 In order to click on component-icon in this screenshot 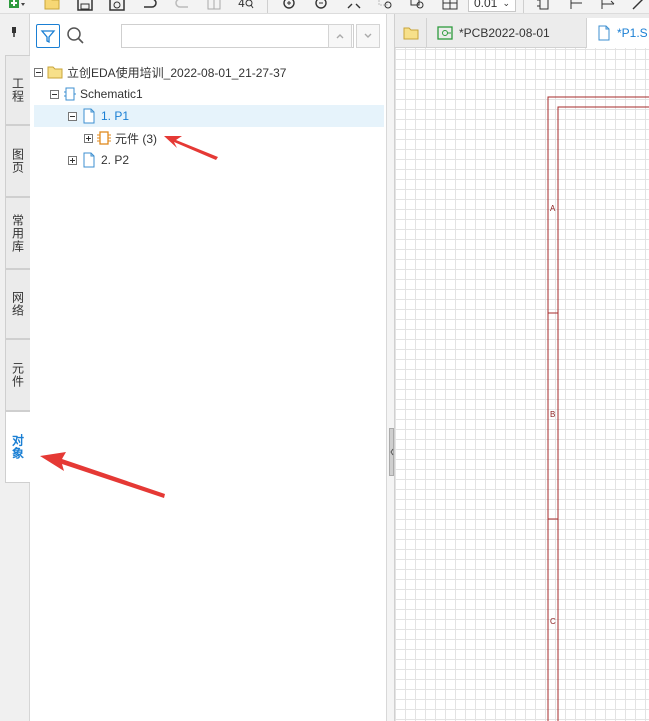, I will do `click(544, 6)`.